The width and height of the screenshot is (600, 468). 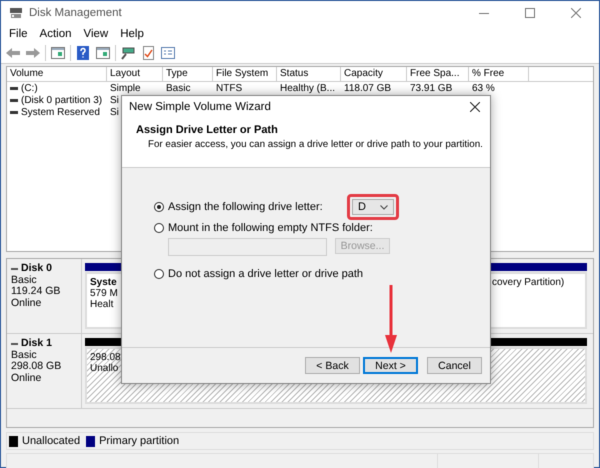 I want to click on disk-size: 119.24 GB, so click(x=36, y=292).